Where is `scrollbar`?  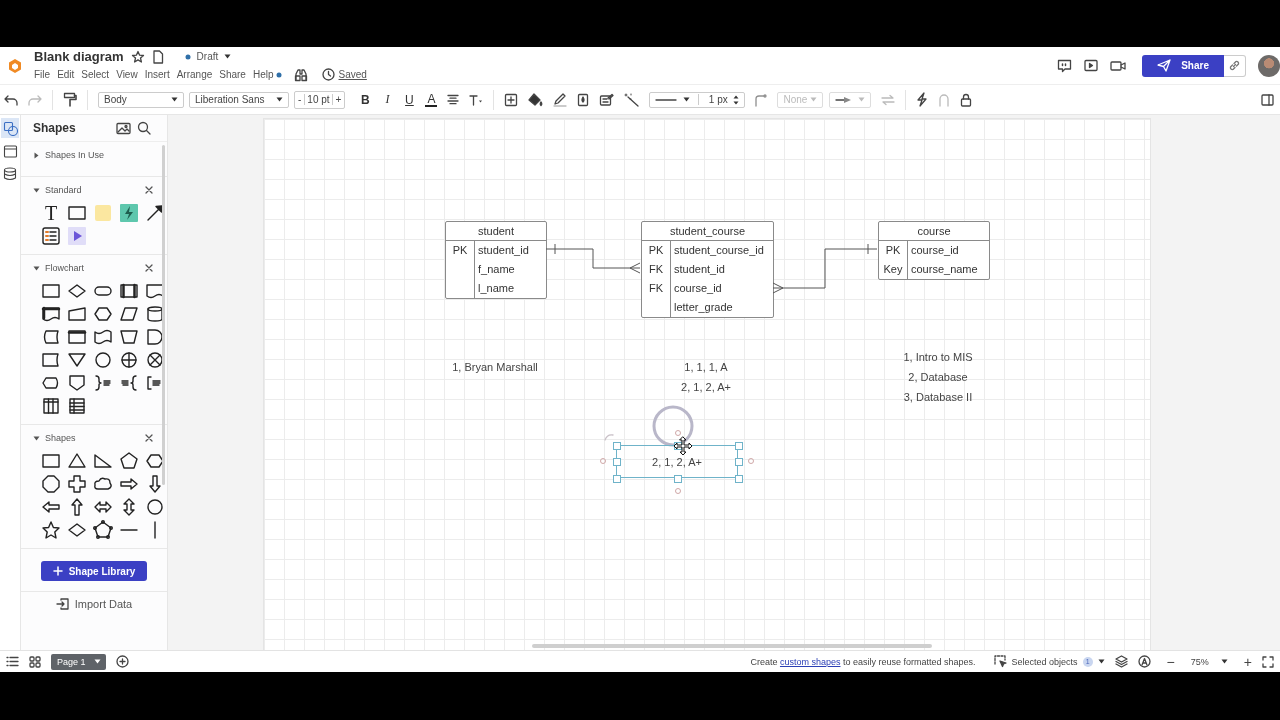 scrollbar is located at coordinates (163, 315).